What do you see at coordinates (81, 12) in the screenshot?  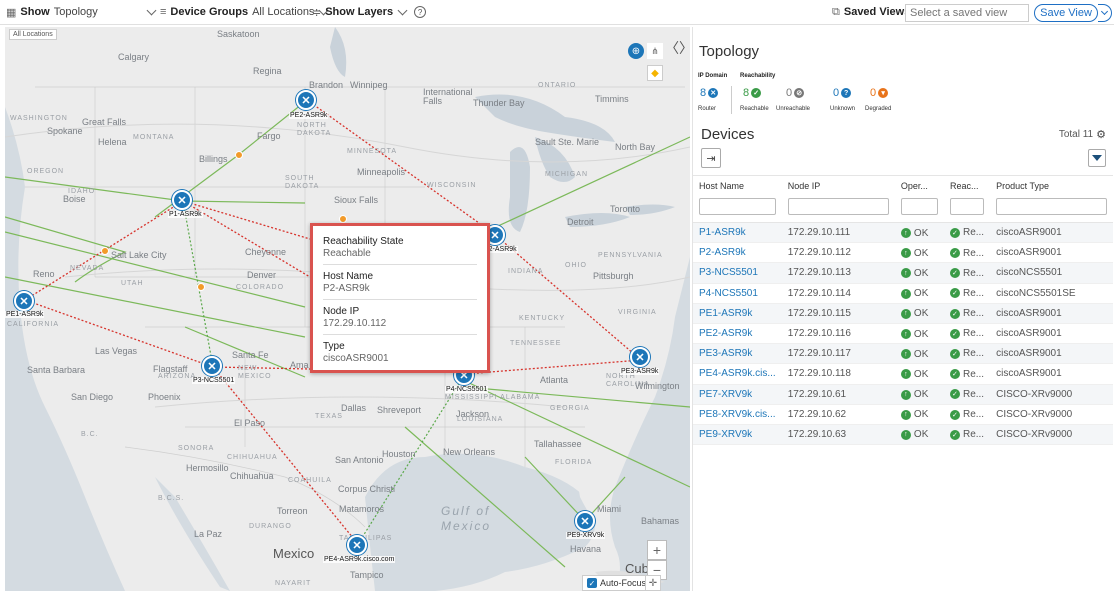 I see `show-selector: ▦ Show Topology` at bounding box center [81, 12].